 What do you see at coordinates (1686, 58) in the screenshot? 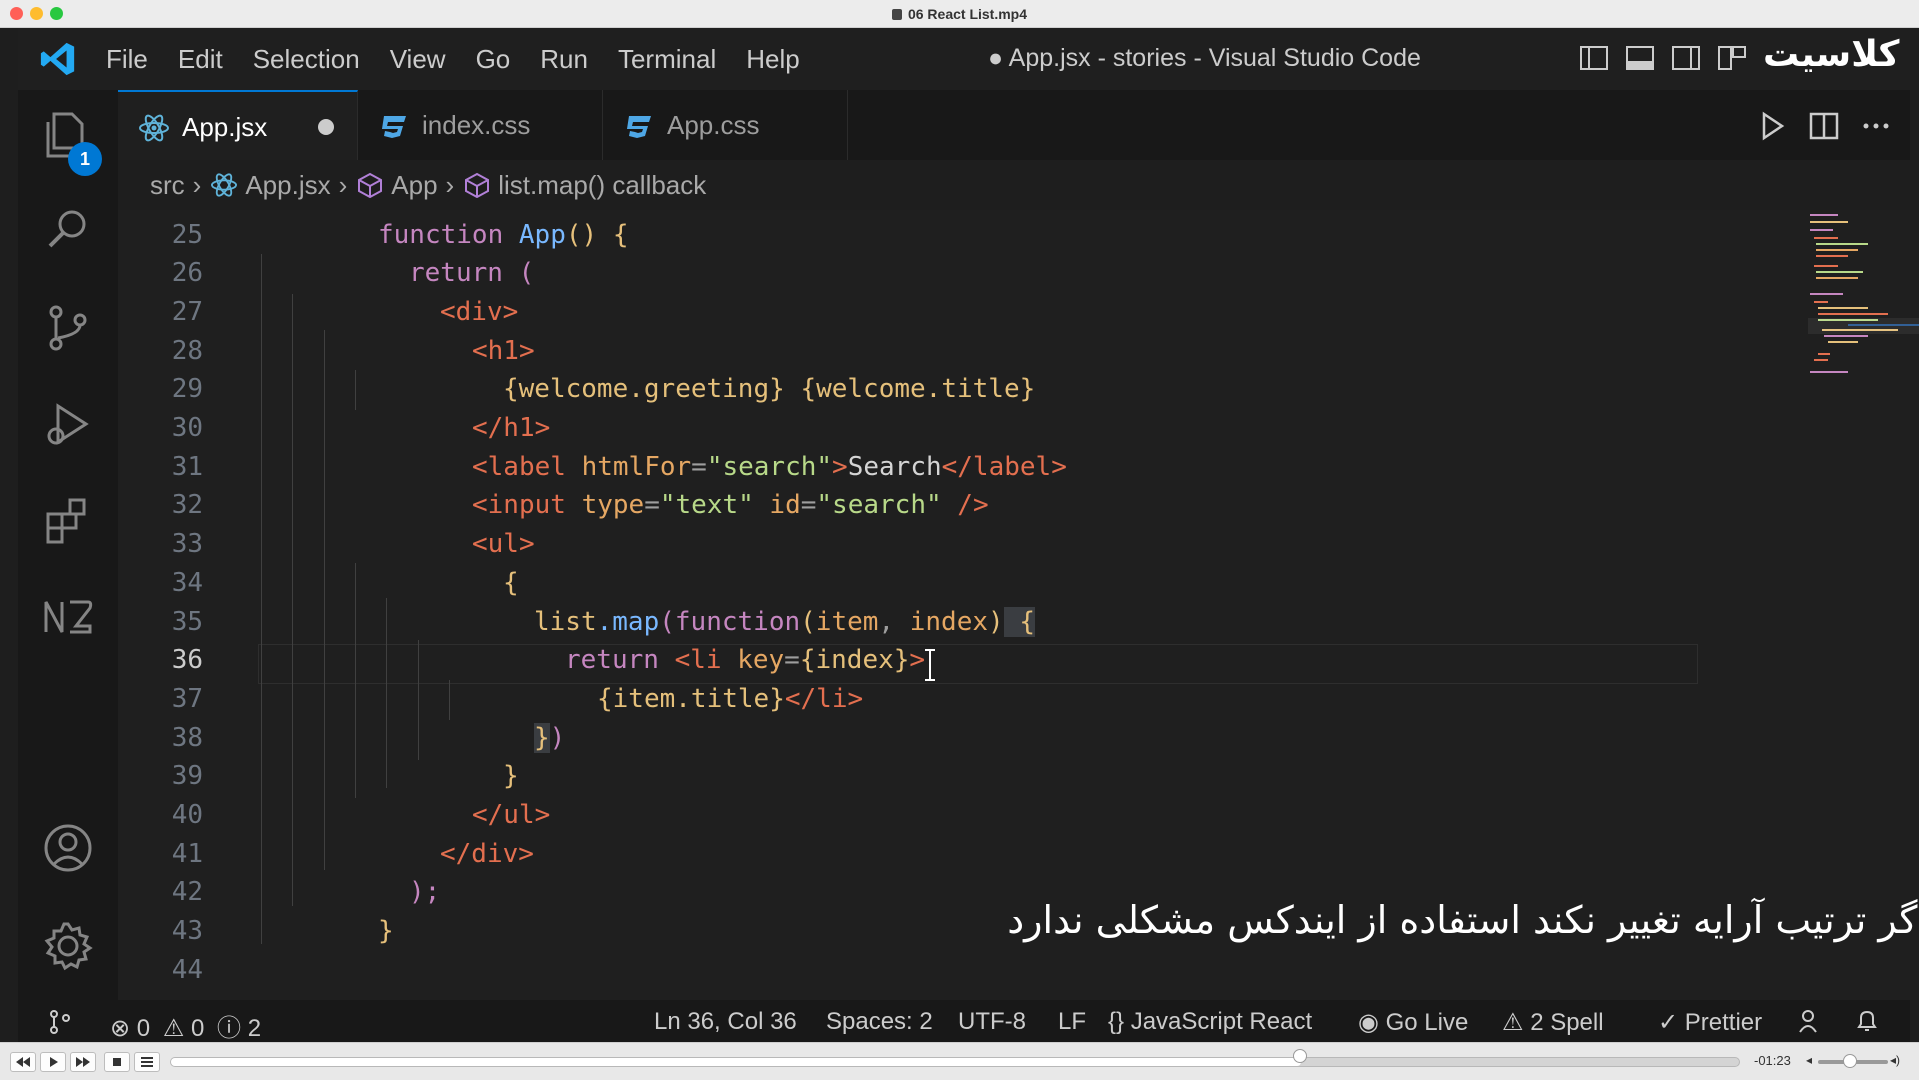
I see `toggle-secondary-sidebar-icon` at bounding box center [1686, 58].